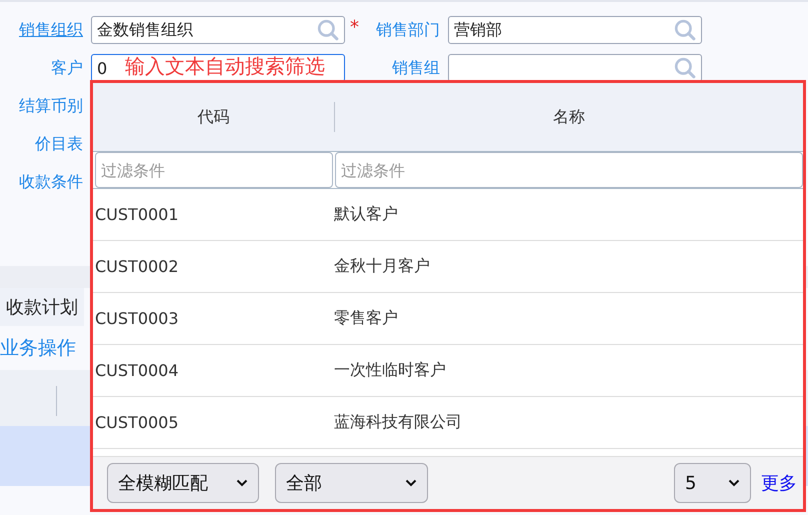  What do you see at coordinates (66, 68) in the screenshot?
I see `field-label: 客户` at bounding box center [66, 68].